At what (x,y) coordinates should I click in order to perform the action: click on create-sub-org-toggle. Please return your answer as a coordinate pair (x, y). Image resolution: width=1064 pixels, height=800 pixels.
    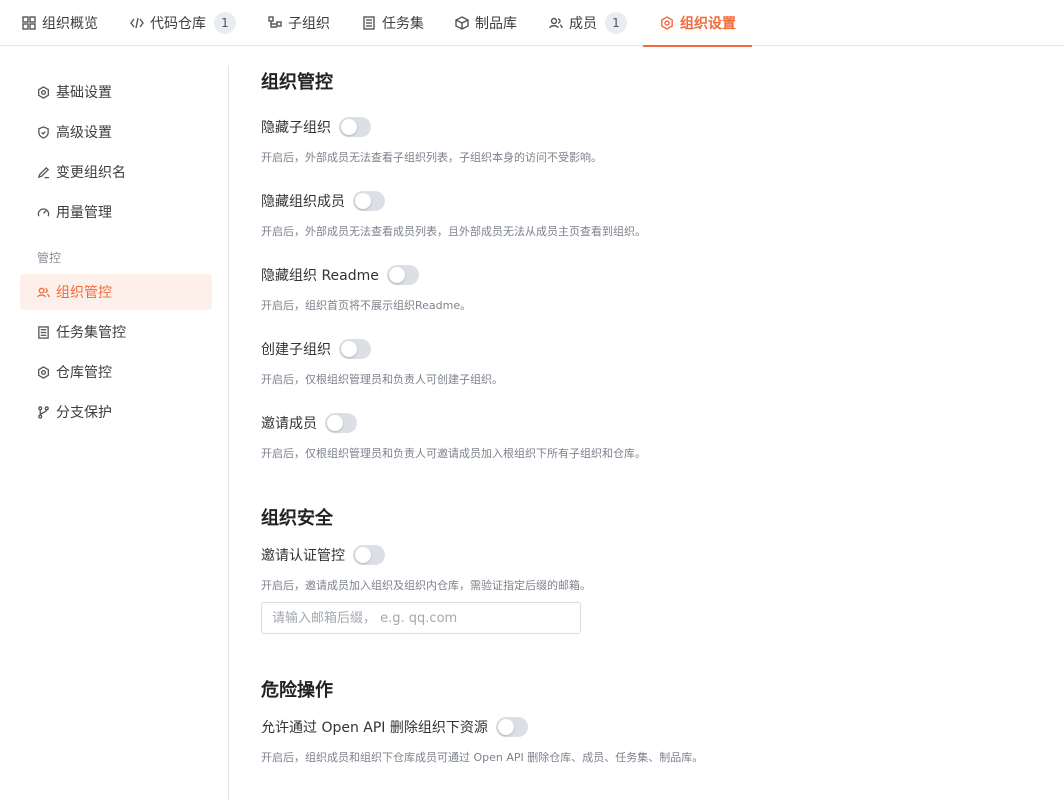
    Looking at the image, I should click on (355, 349).